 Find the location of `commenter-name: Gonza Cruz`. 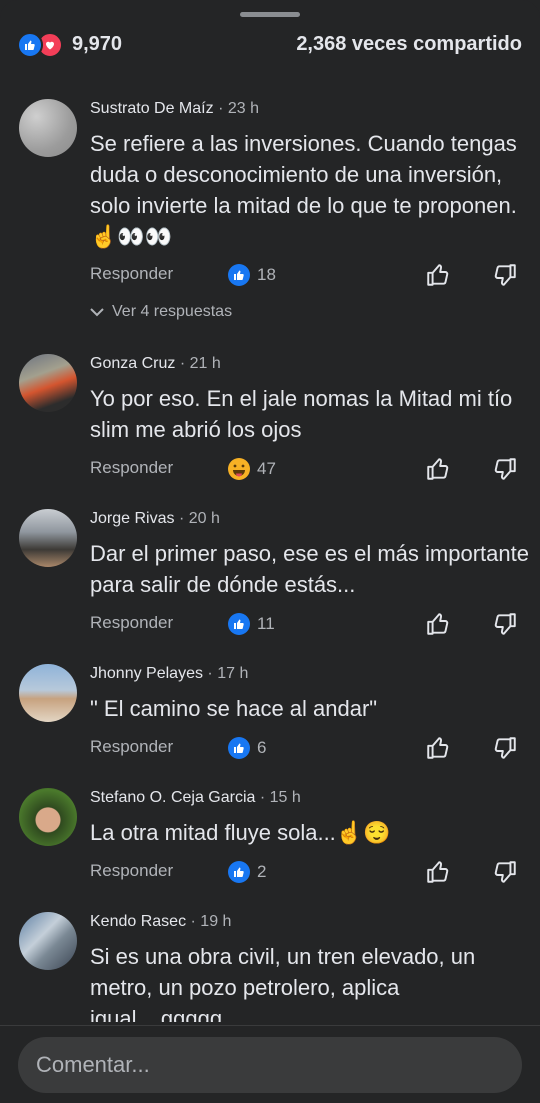

commenter-name: Gonza Cruz is located at coordinates (132, 363).